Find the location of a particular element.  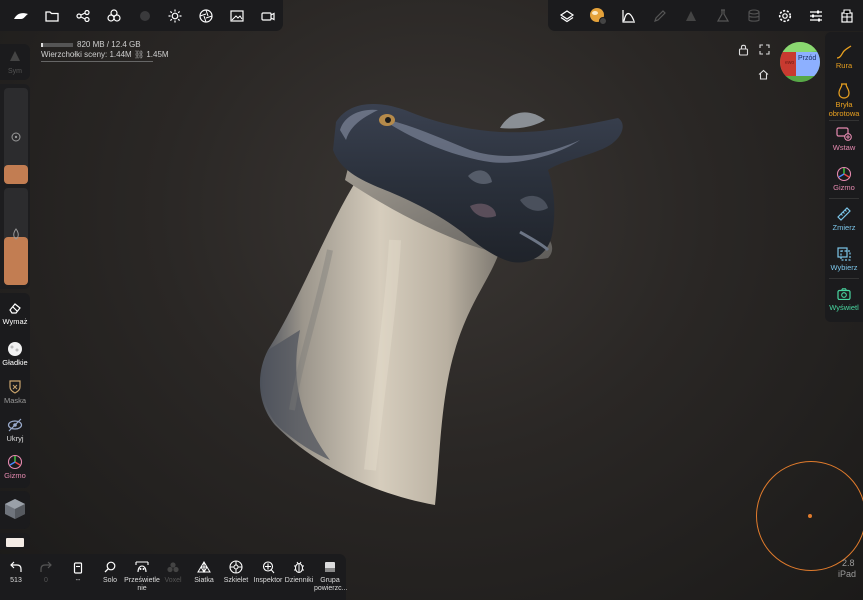

voxel-icon is located at coordinates (173, 567).